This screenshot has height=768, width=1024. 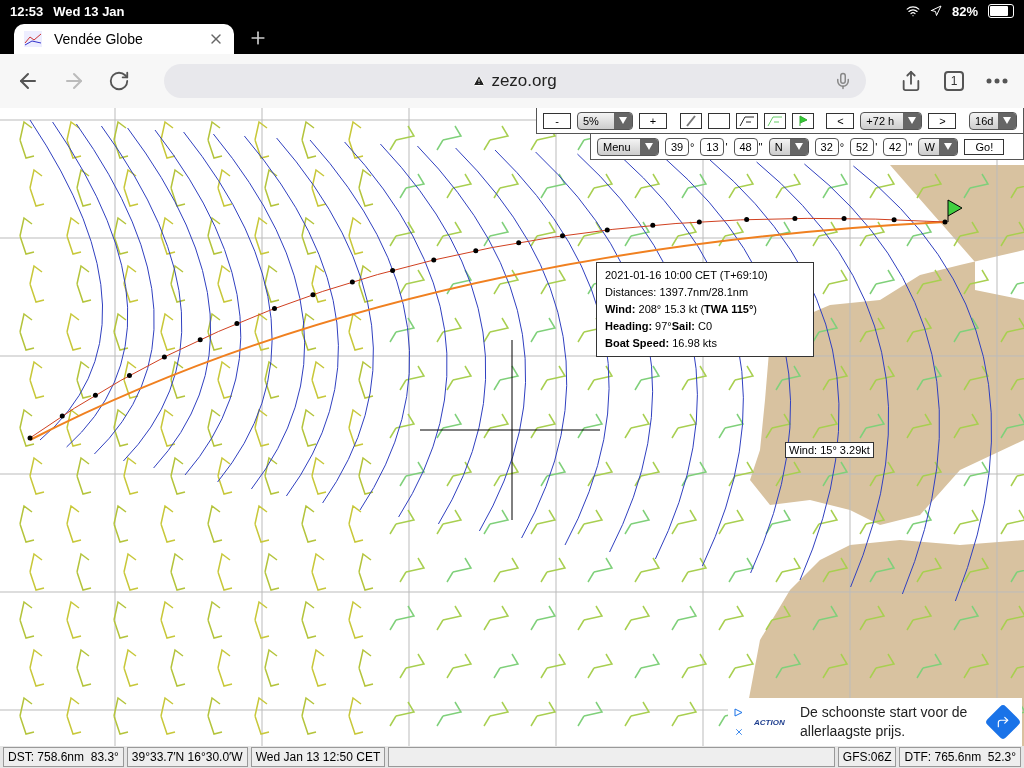 I want to click on status-field: Wed Jan 13 12:50 CET, so click(x=318, y=757).